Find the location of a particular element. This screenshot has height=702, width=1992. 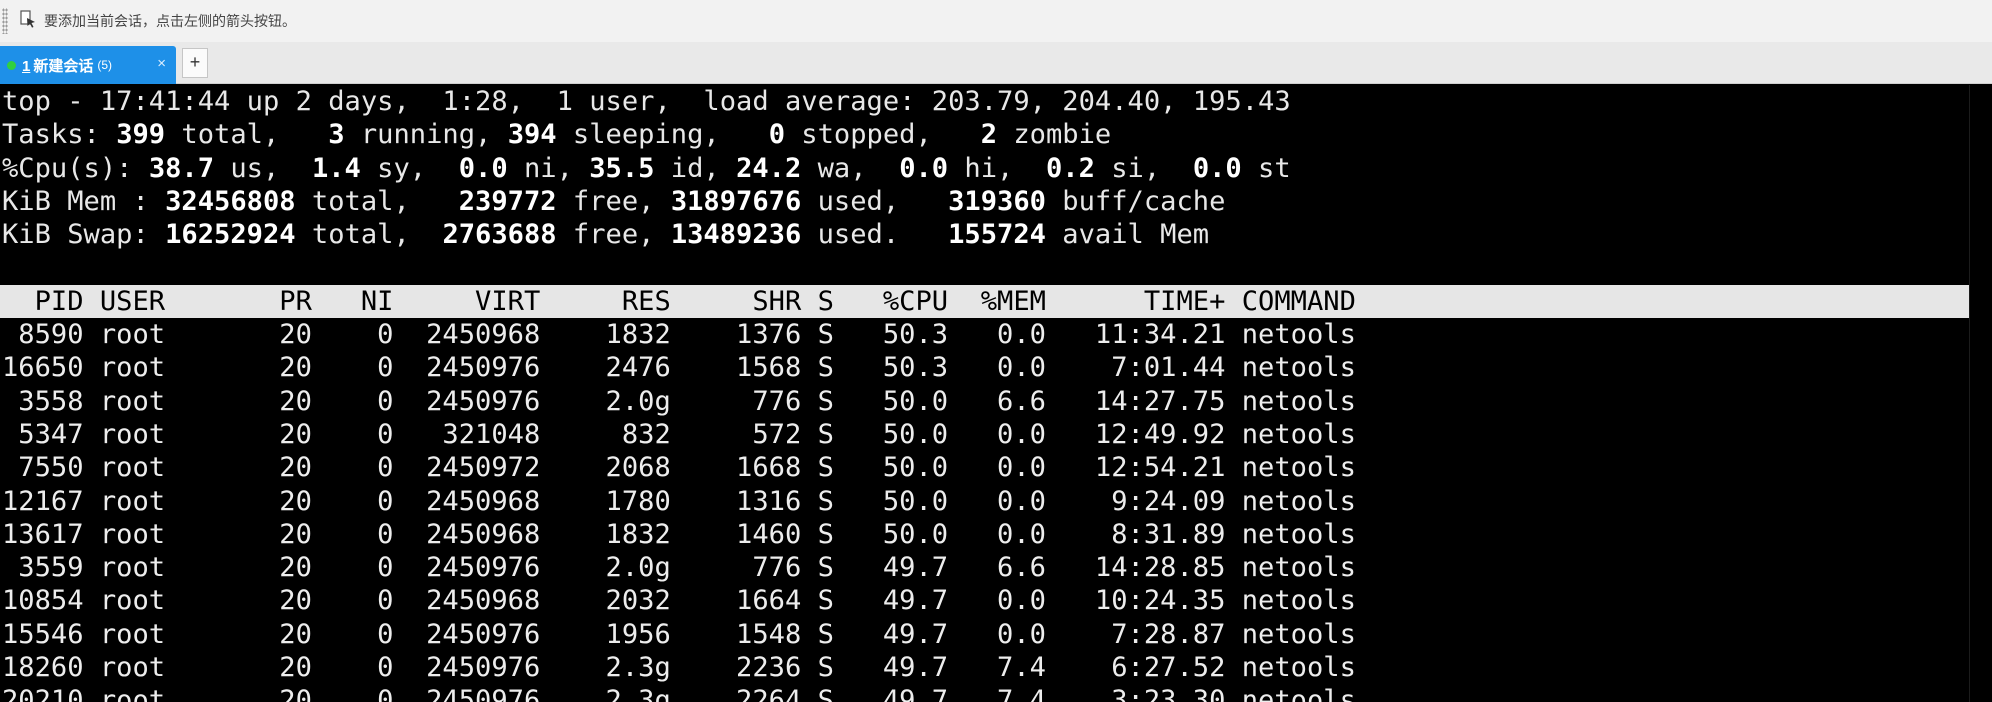

cpu-hi: 0.0 is located at coordinates (924, 168).